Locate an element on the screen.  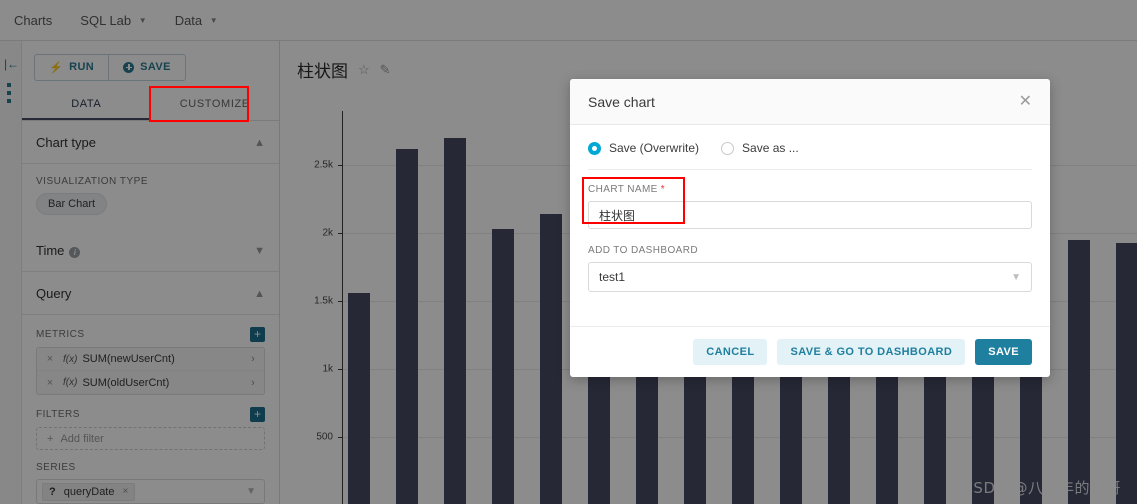
close-icon: ✕ is located at coordinates (1025, 102).